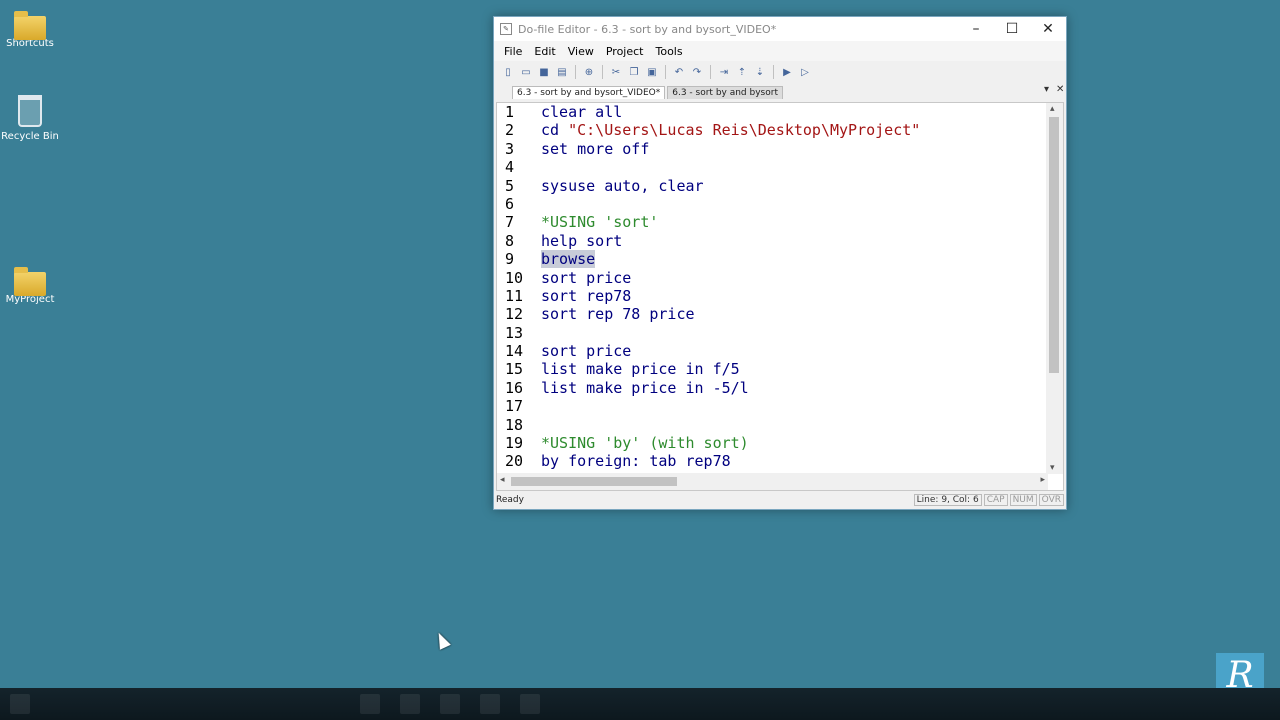 The image size is (1280, 720). I want to click on code-line: 20 by foreign: tab rep78, so click(708, 461).